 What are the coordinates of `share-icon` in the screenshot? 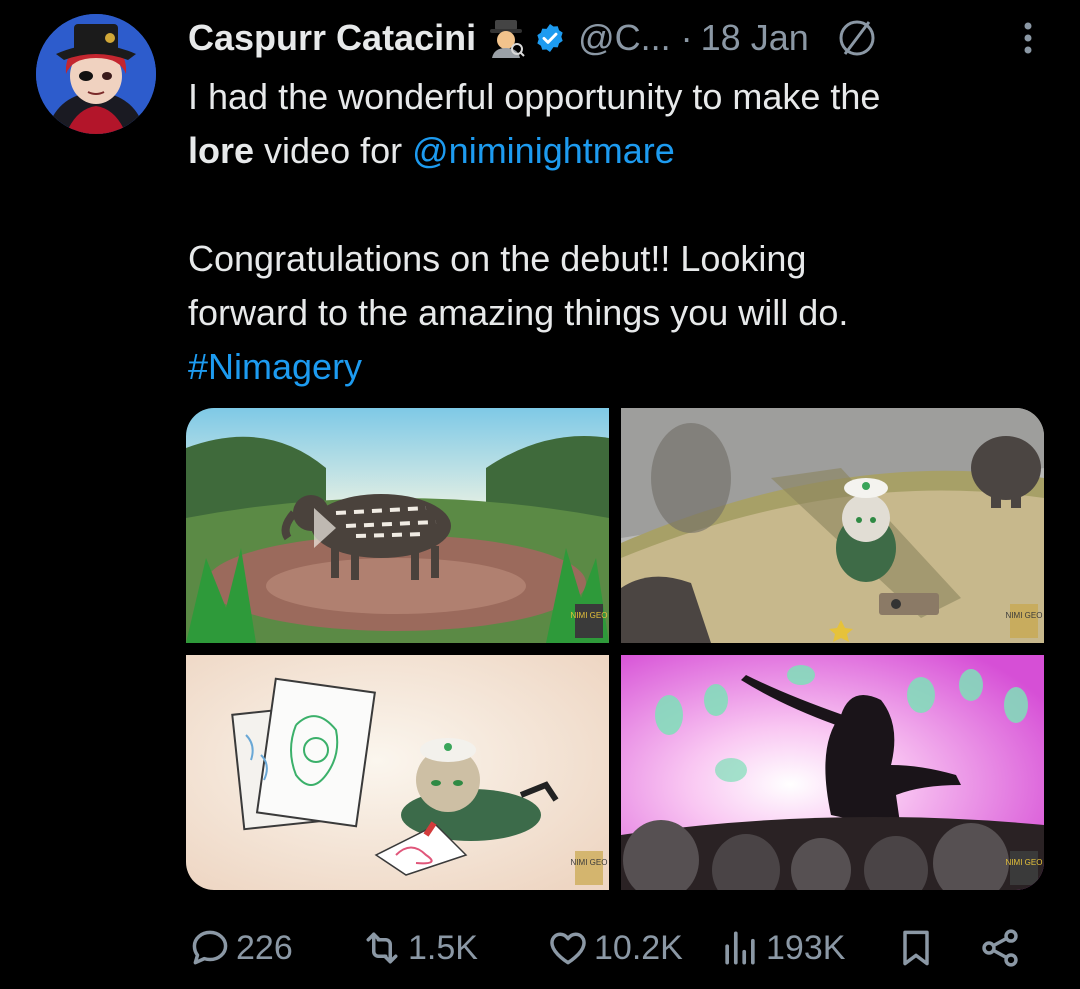 It's located at (1000, 948).